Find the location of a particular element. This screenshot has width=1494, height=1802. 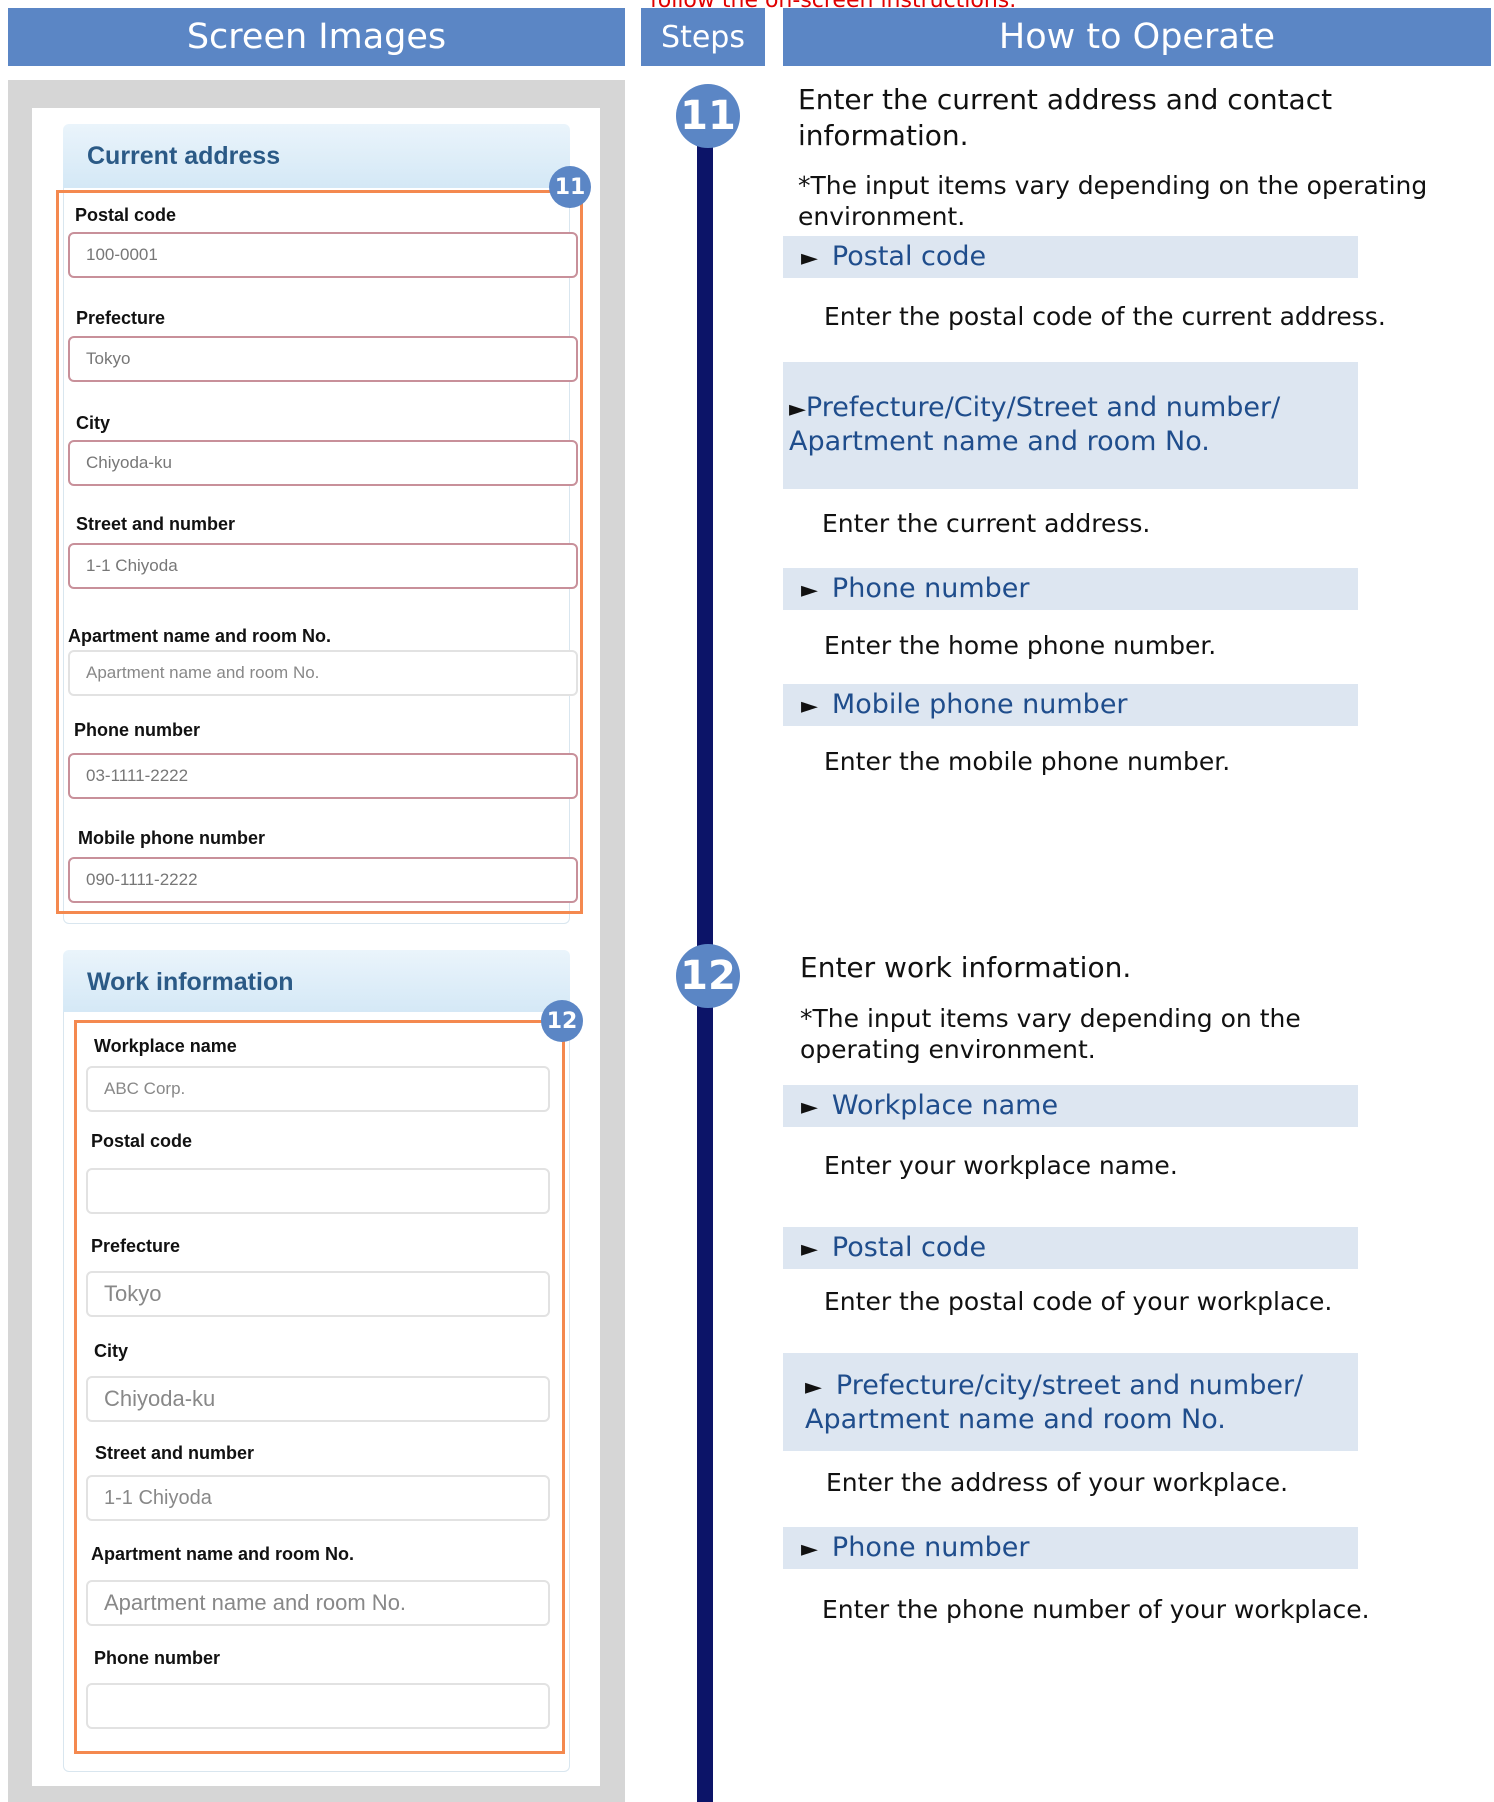

step-11-desc-phone: Enter the home phone number. is located at coordinates (1020, 645).